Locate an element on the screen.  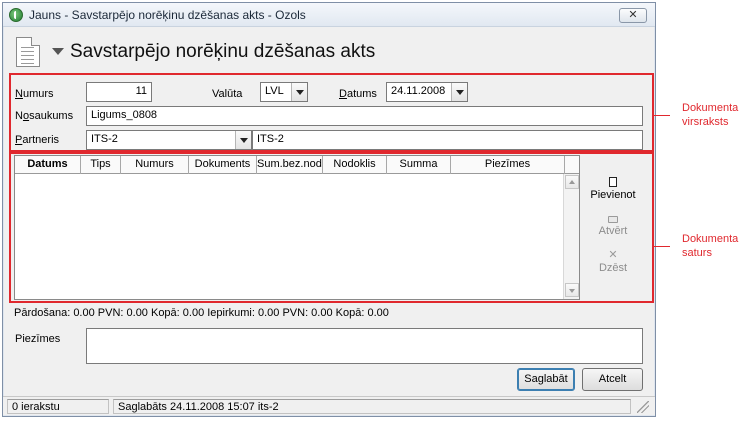
header-annotation-line2: virsraksts is located at coordinates (705, 122).